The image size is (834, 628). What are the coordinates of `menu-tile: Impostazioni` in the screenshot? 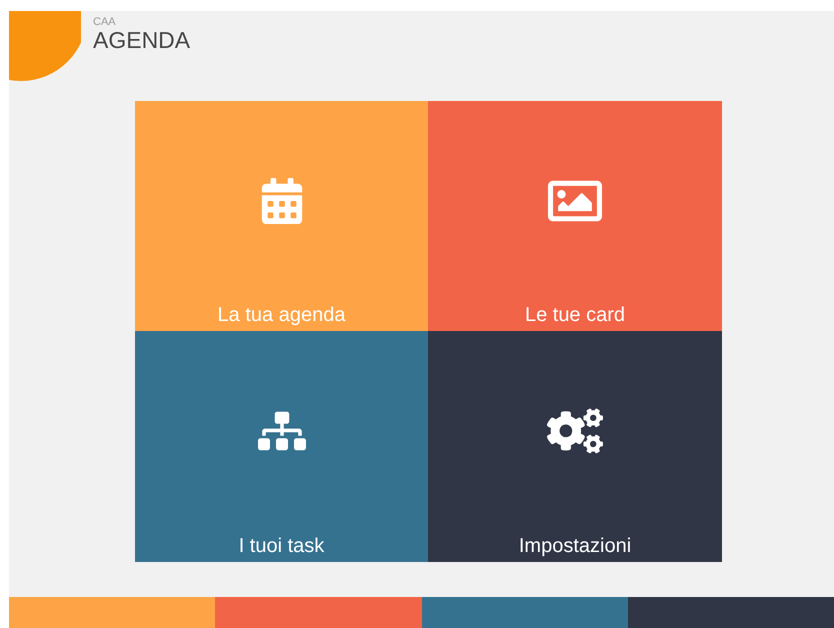 It's located at (575, 446).